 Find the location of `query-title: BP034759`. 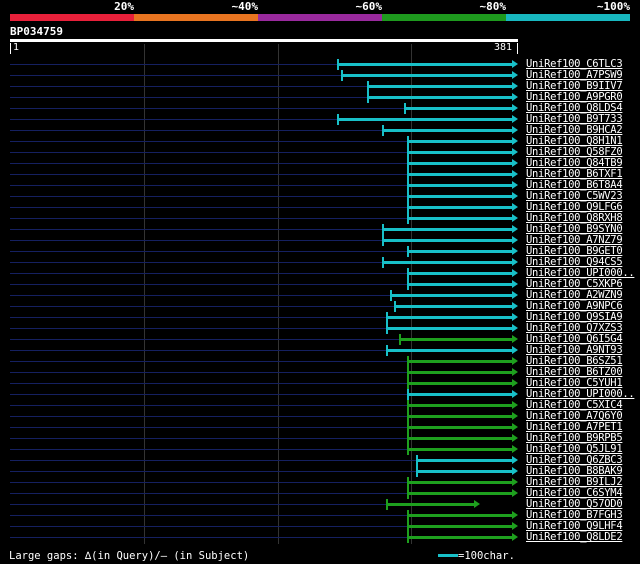

query-title: BP034759 is located at coordinates (36, 31).